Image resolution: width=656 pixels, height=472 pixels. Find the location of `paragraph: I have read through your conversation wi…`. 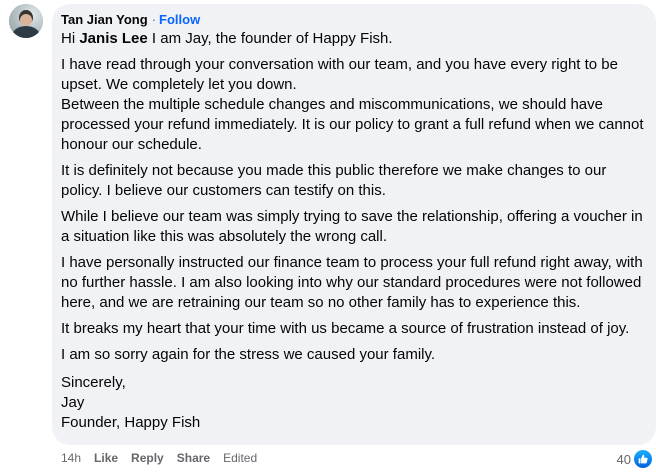

paragraph: I have read through your conversation wi… is located at coordinates (339, 74).